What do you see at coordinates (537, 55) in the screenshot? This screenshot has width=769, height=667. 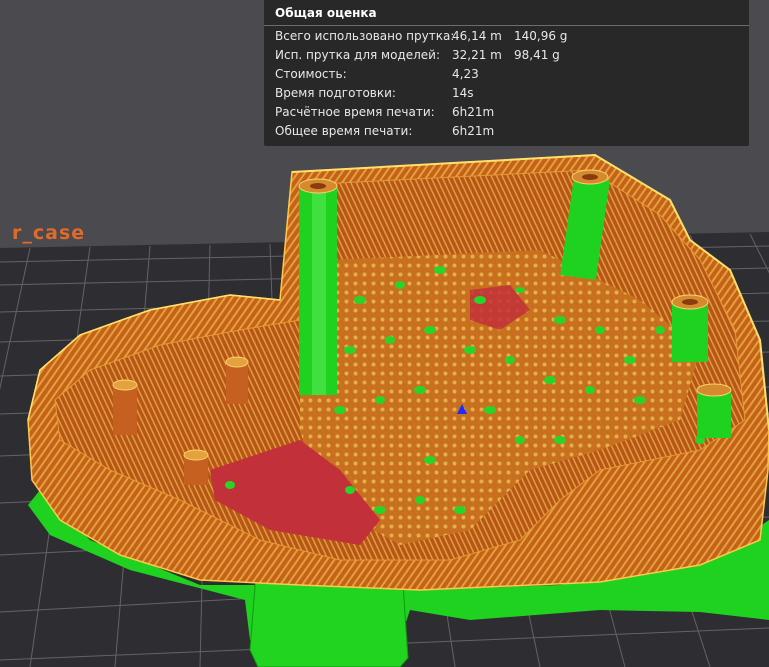 I see `summary-row-value-secondary: 98,41 g` at bounding box center [537, 55].